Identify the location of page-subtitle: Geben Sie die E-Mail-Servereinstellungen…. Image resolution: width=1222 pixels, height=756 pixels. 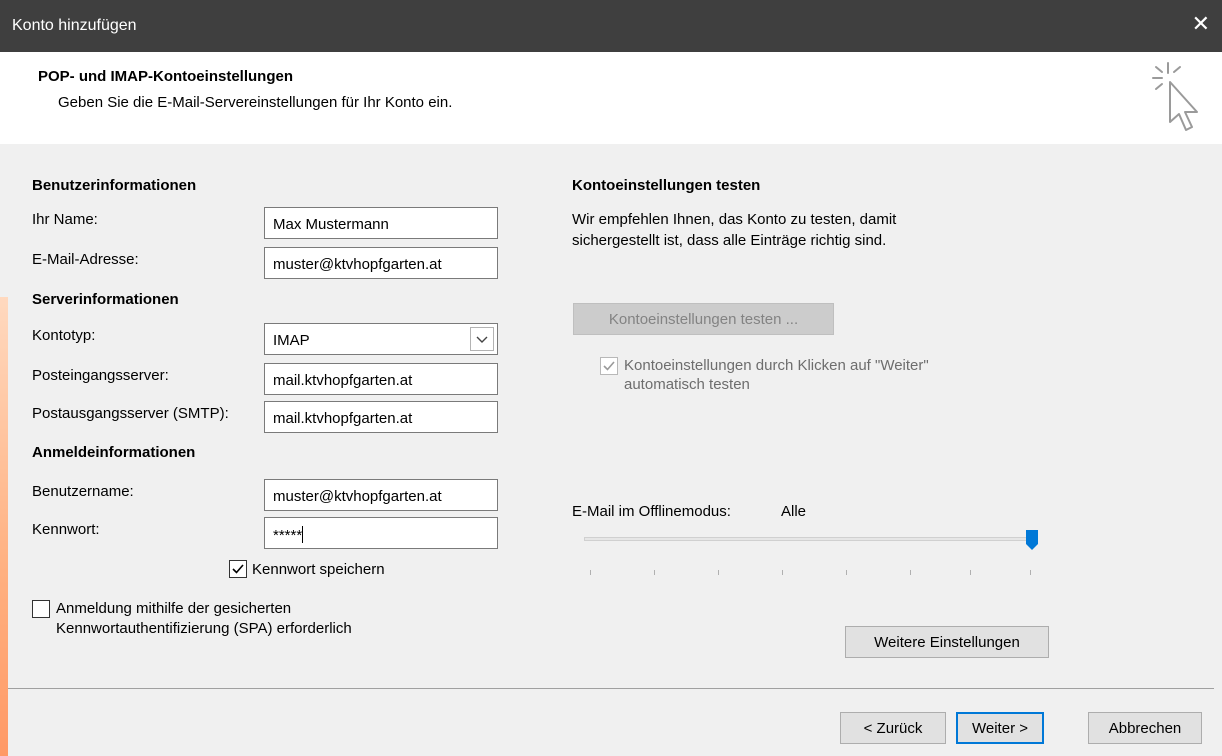
(255, 102).